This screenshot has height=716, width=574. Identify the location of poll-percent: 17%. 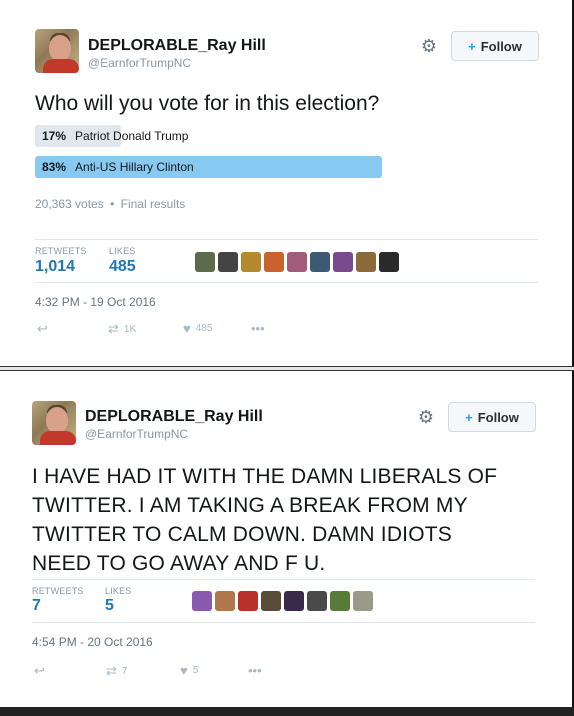
(54, 136).